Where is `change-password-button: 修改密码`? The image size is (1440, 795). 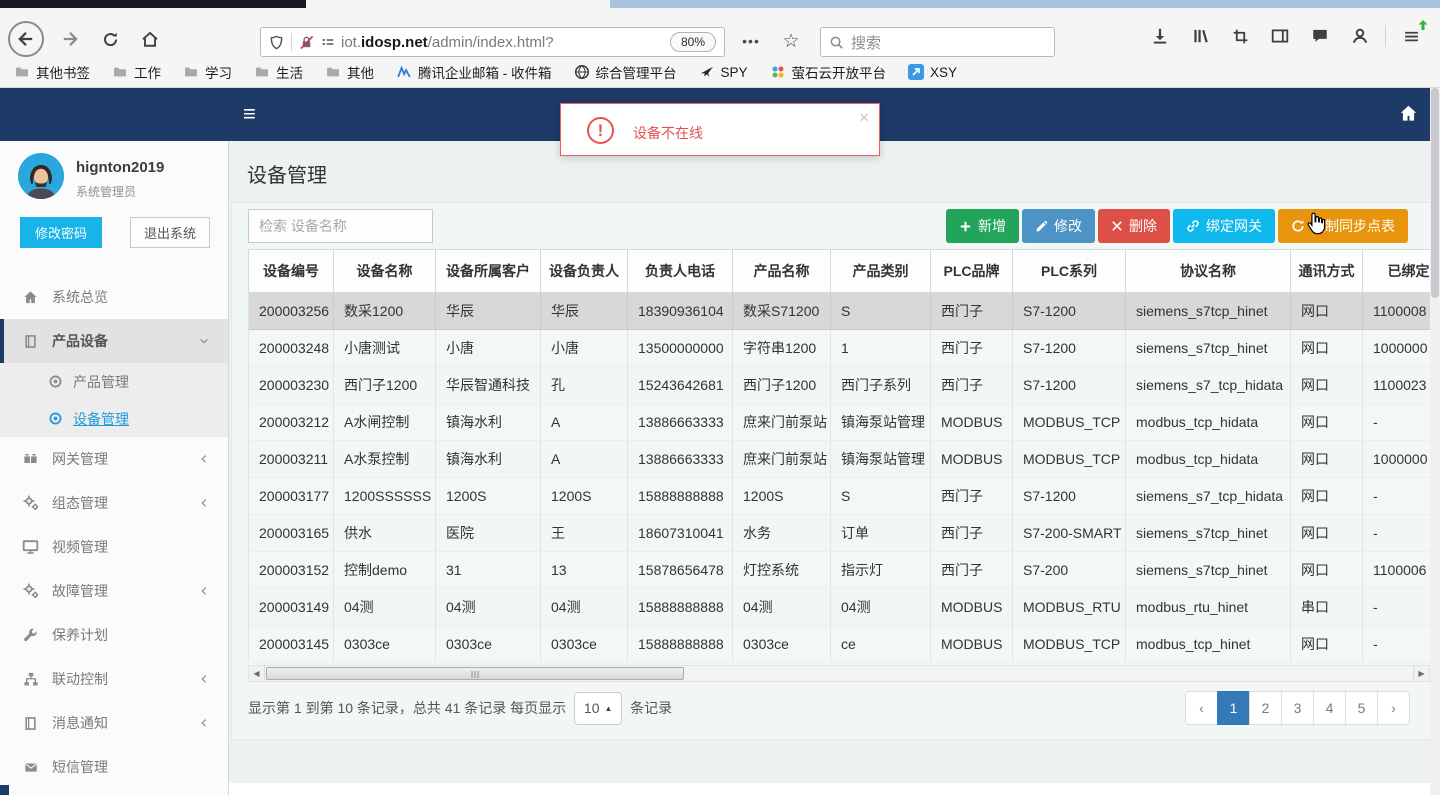
change-password-button: 修改密码 is located at coordinates (61, 232).